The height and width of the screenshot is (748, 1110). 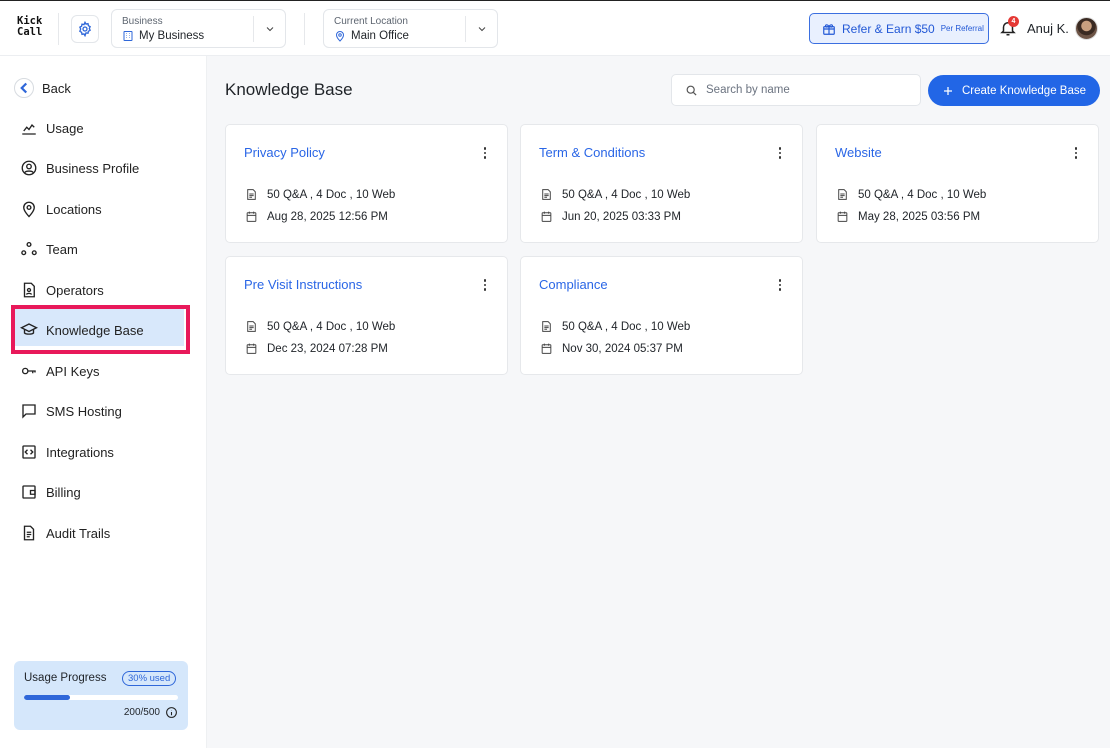 I want to click on sidebar-item-label: SMS Hosting, so click(x=84, y=411).